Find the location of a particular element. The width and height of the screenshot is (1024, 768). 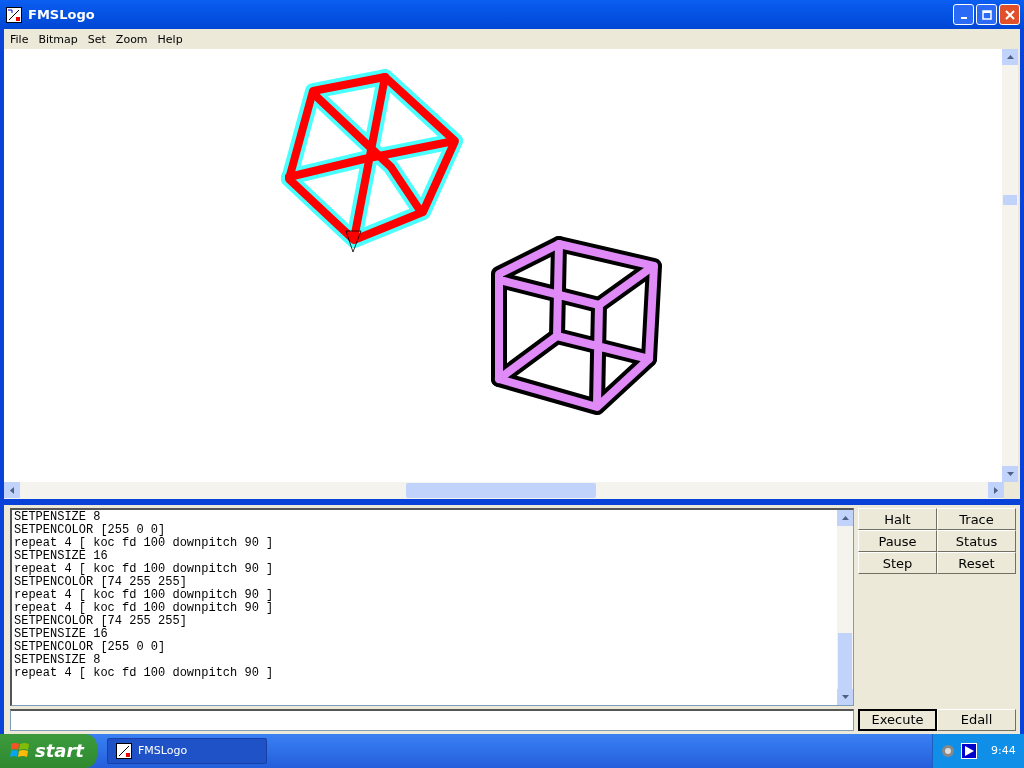

maximize-button is located at coordinates (986, 15).